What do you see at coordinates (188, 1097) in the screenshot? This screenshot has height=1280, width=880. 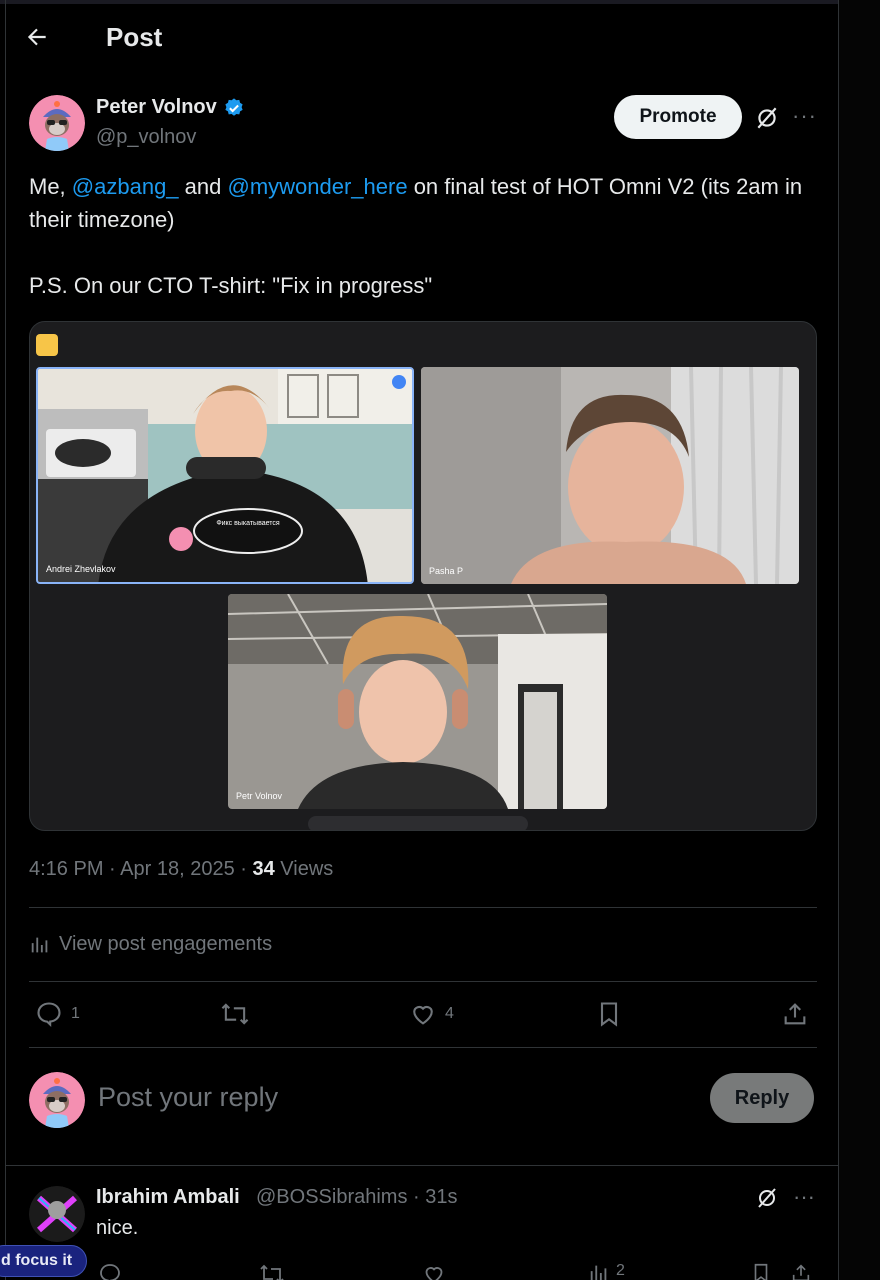 I see `reply-input: Post your reply` at bounding box center [188, 1097].